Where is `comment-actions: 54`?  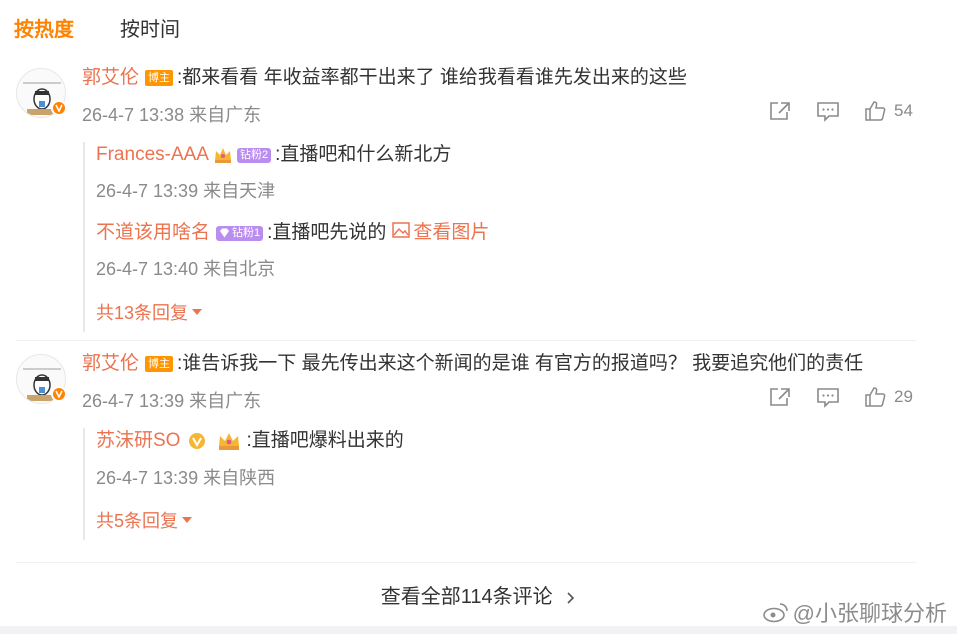 comment-actions: 54 is located at coordinates (840, 111).